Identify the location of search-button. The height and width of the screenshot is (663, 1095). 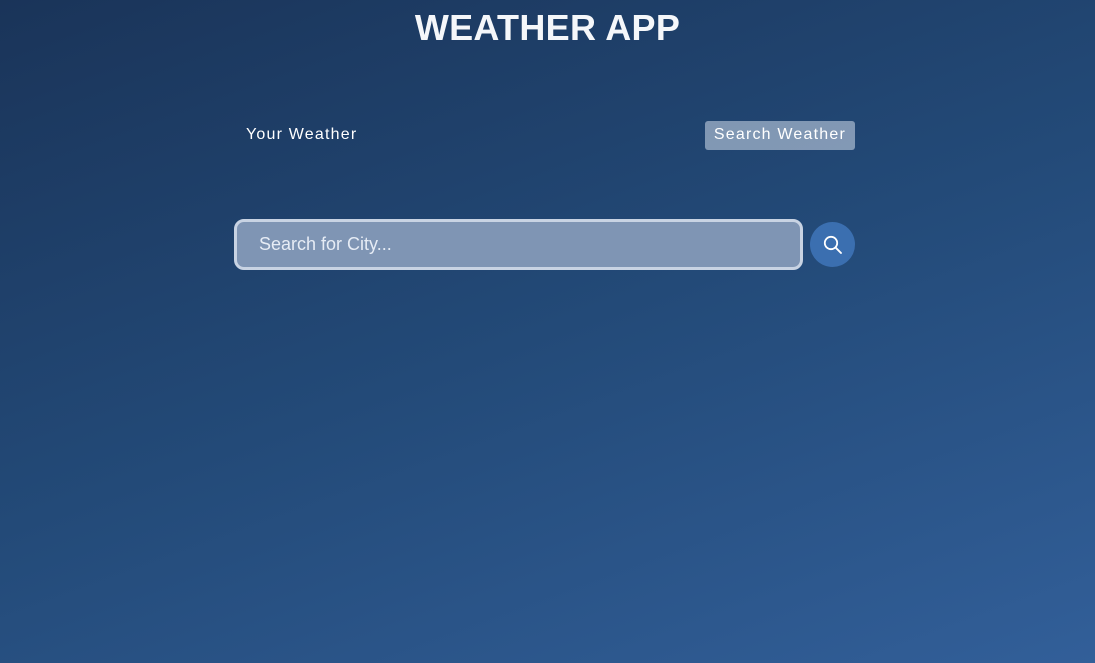
(832, 244).